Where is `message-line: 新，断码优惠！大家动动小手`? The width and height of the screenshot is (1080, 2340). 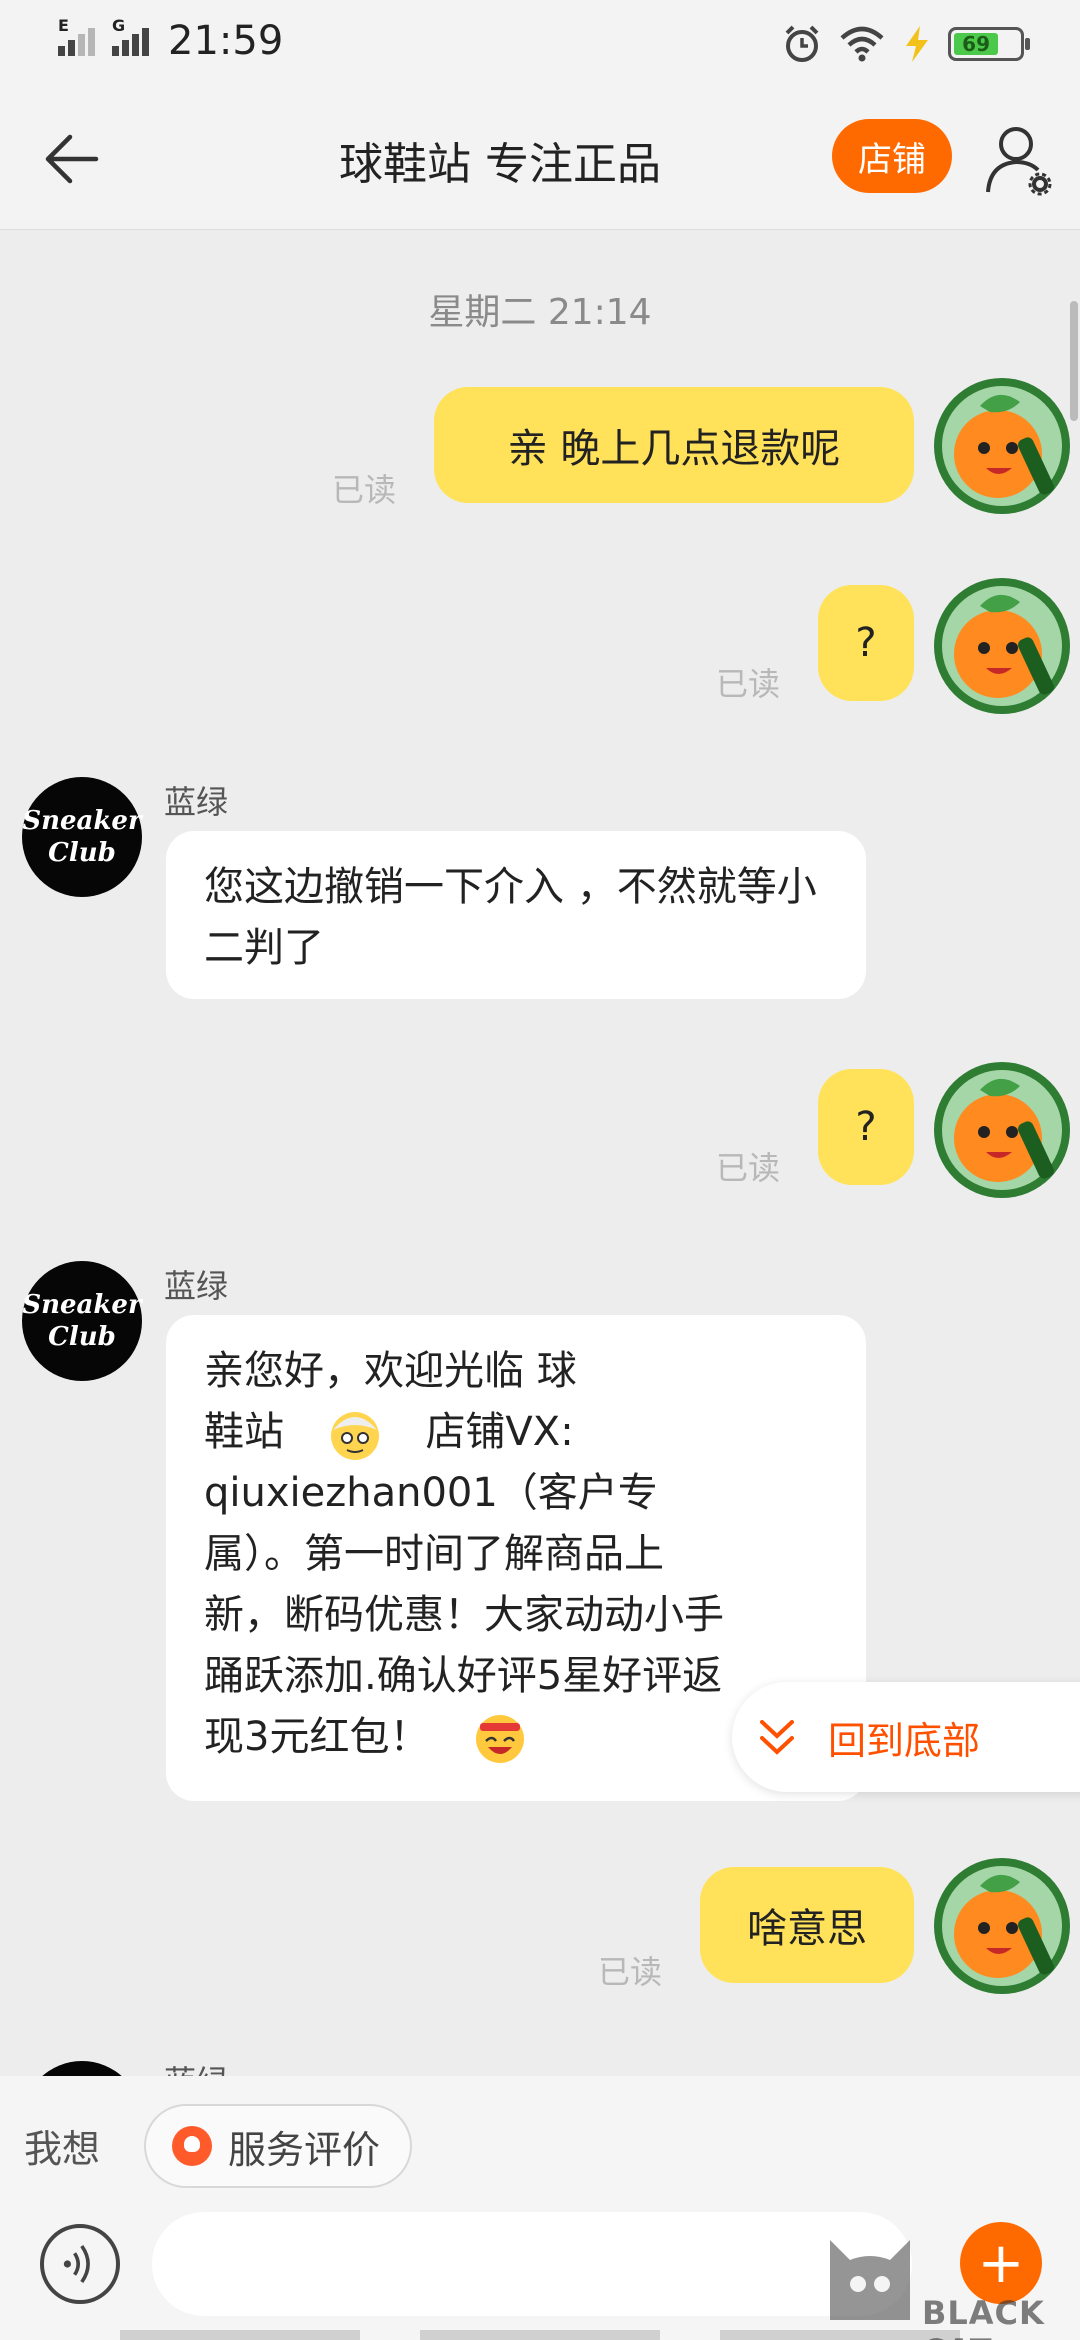
message-line: 新，断码优惠！大家动动小手 is located at coordinates (464, 1615).